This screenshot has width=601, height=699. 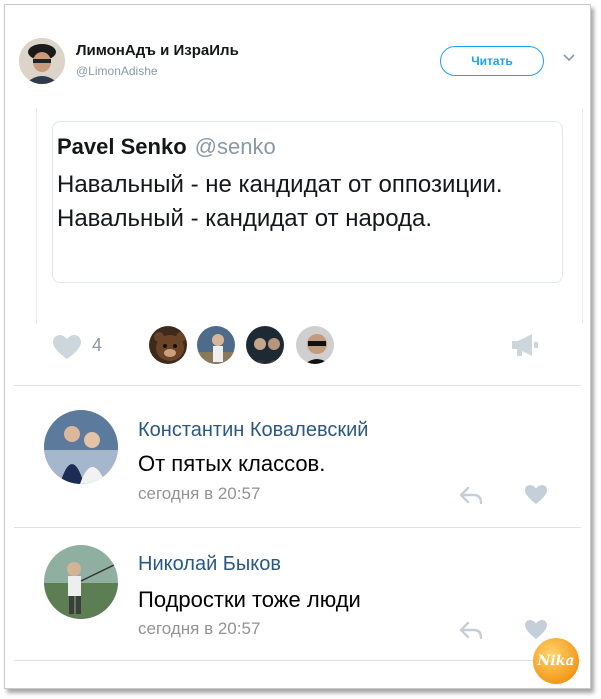 What do you see at coordinates (117, 71) in the screenshot?
I see `author-handle: @LimonAdishe` at bounding box center [117, 71].